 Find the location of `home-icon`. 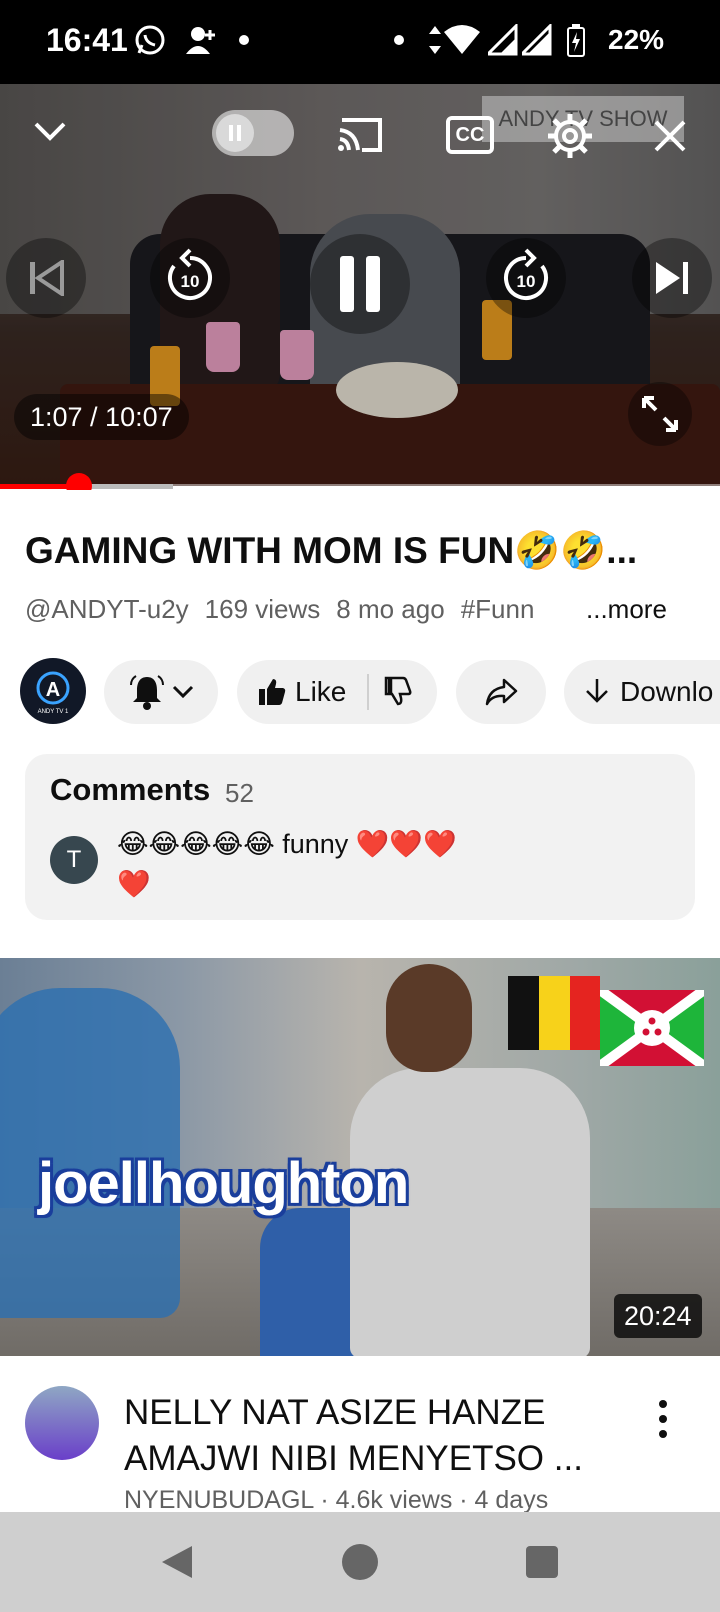

home-icon is located at coordinates (360, 1562).